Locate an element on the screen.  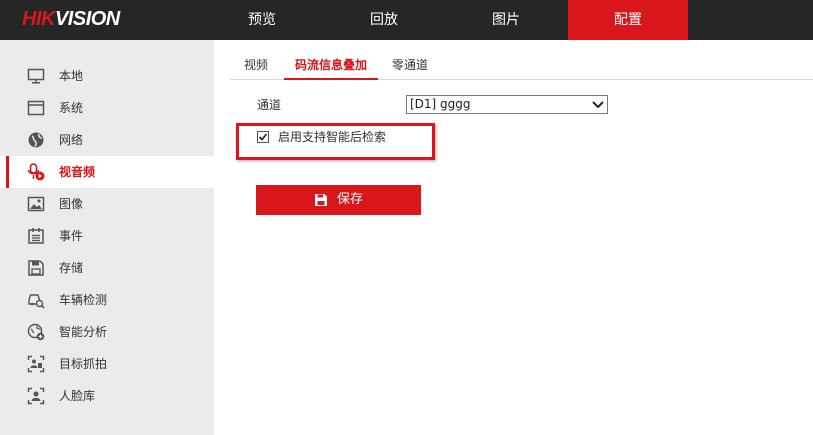
sidebar-item-target-capture: 目标抓拍 is located at coordinates (107, 364).